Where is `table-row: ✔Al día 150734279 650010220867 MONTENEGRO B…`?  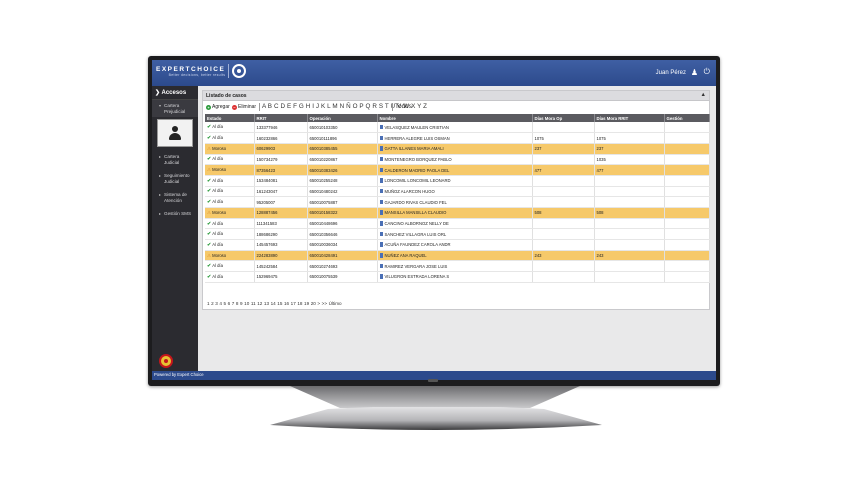
table-row: ✔Al día 150734279 650010220867 MONTENEGRO B… is located at coordinates (457, 160).